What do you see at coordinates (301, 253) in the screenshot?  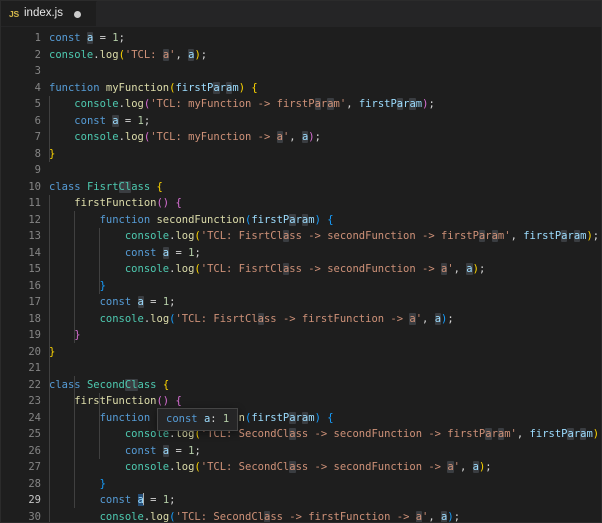 I see `code-line: 14 const a = 1;` at bounding box center [301, 253].